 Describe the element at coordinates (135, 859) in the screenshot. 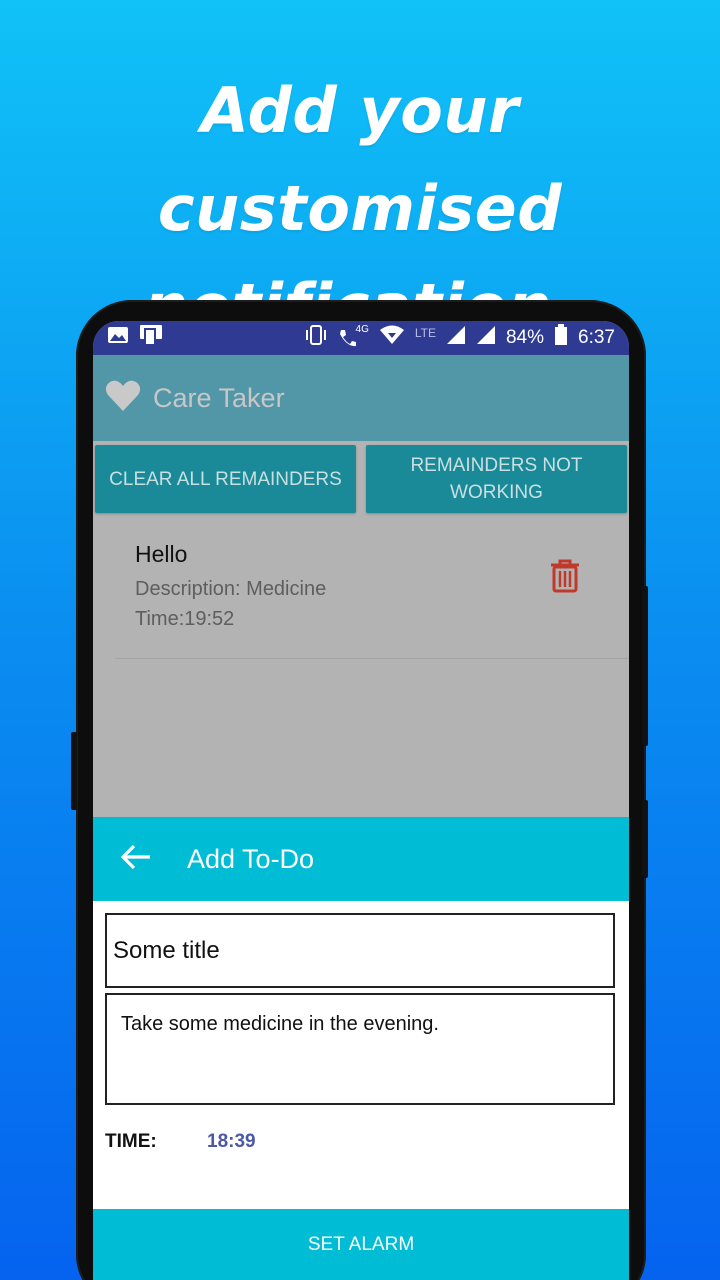

I see `back-arrow-icon` at that location.